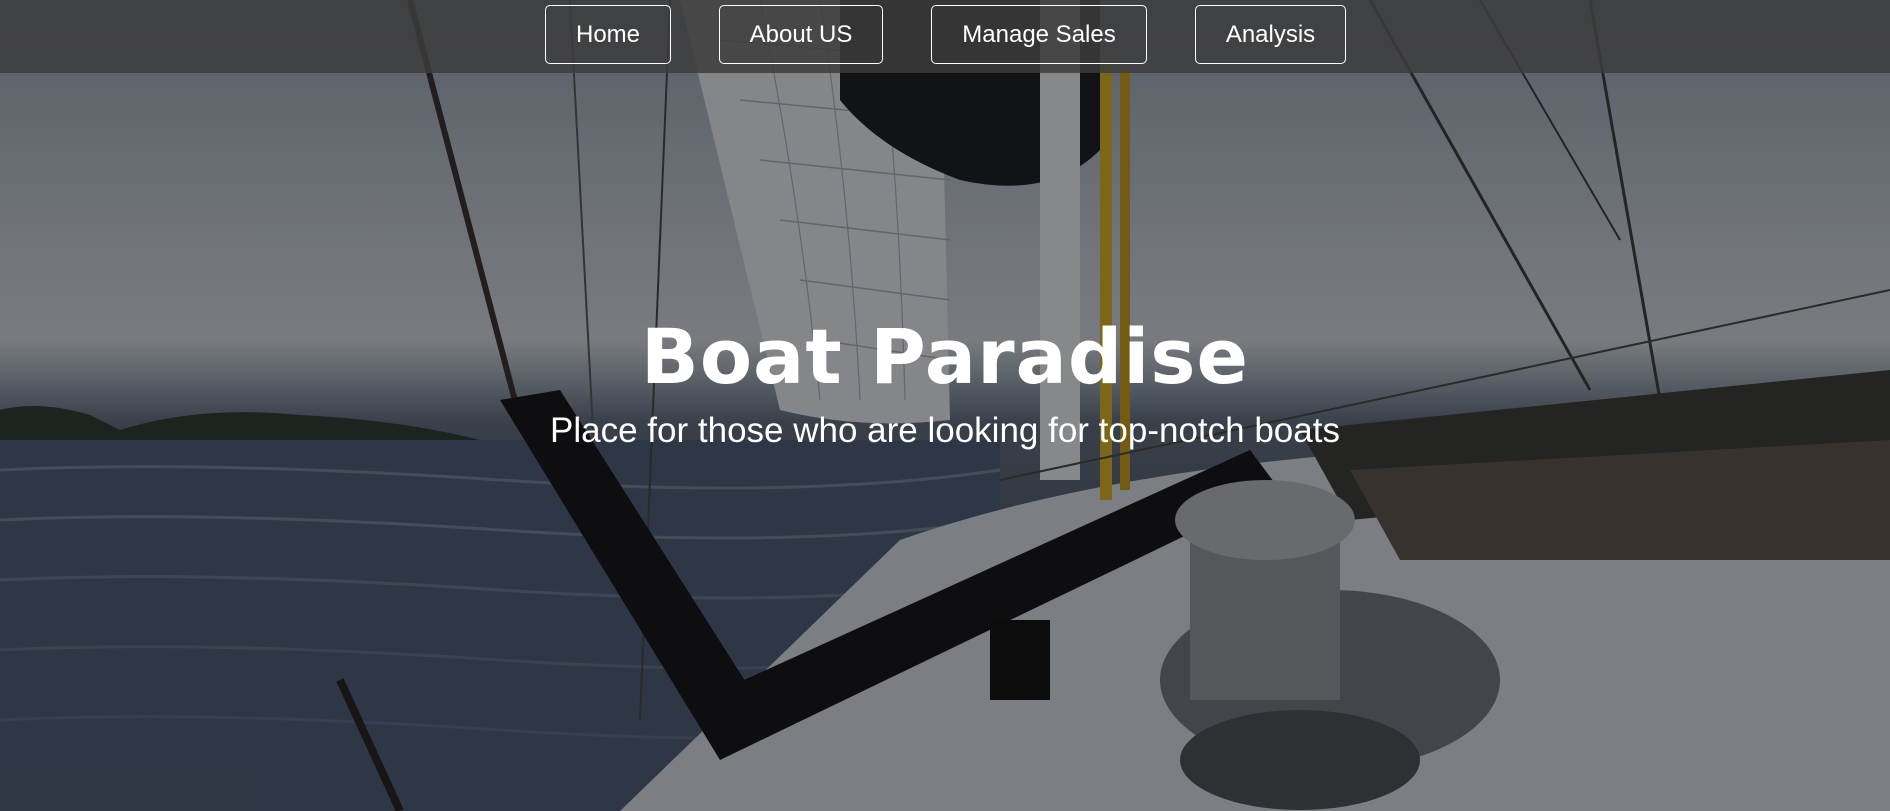 This screenshot has width=1890, height=811. I want to click on nav-home-button: Home, so click(608, 34).